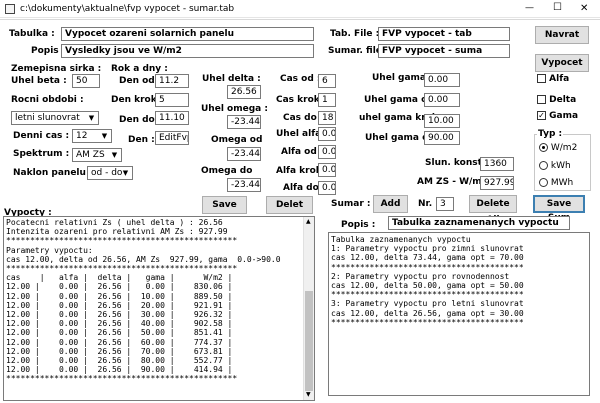 The image size is (600, 403). What do you see at coordinates (562, 63) in the screenshot?
I see `vypocet-button: Vypocet` at bounding box center [562, 63].